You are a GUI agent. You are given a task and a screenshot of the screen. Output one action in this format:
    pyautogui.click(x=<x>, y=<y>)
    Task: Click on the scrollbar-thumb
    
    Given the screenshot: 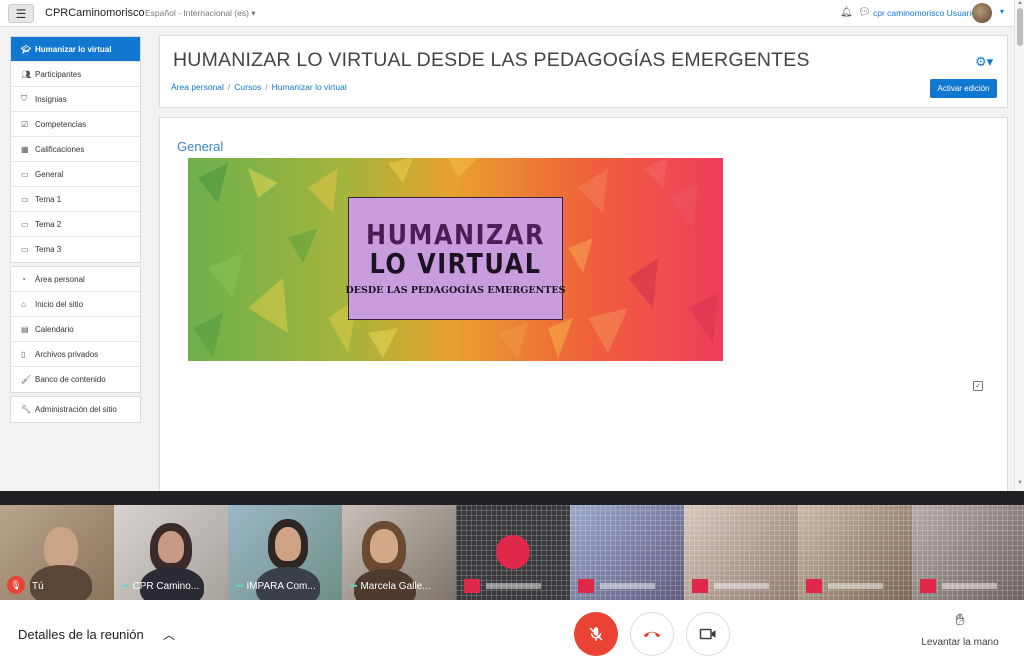 What is the action you would take?
    pyautogui.click(x=1020, y=27)
    